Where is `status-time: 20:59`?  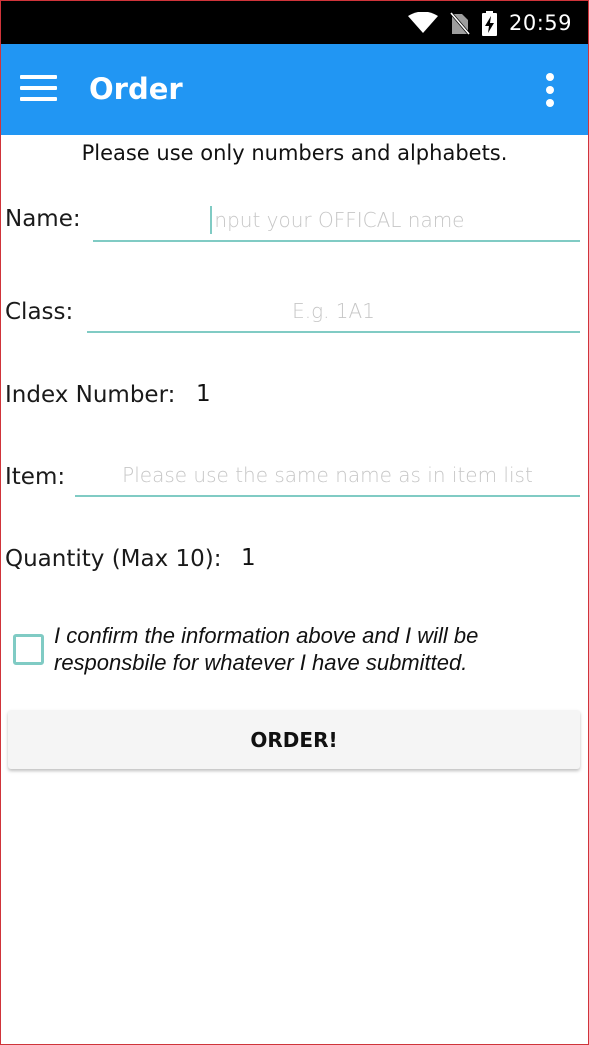
status-time: 20:59 is located at coordinates (540, 23).